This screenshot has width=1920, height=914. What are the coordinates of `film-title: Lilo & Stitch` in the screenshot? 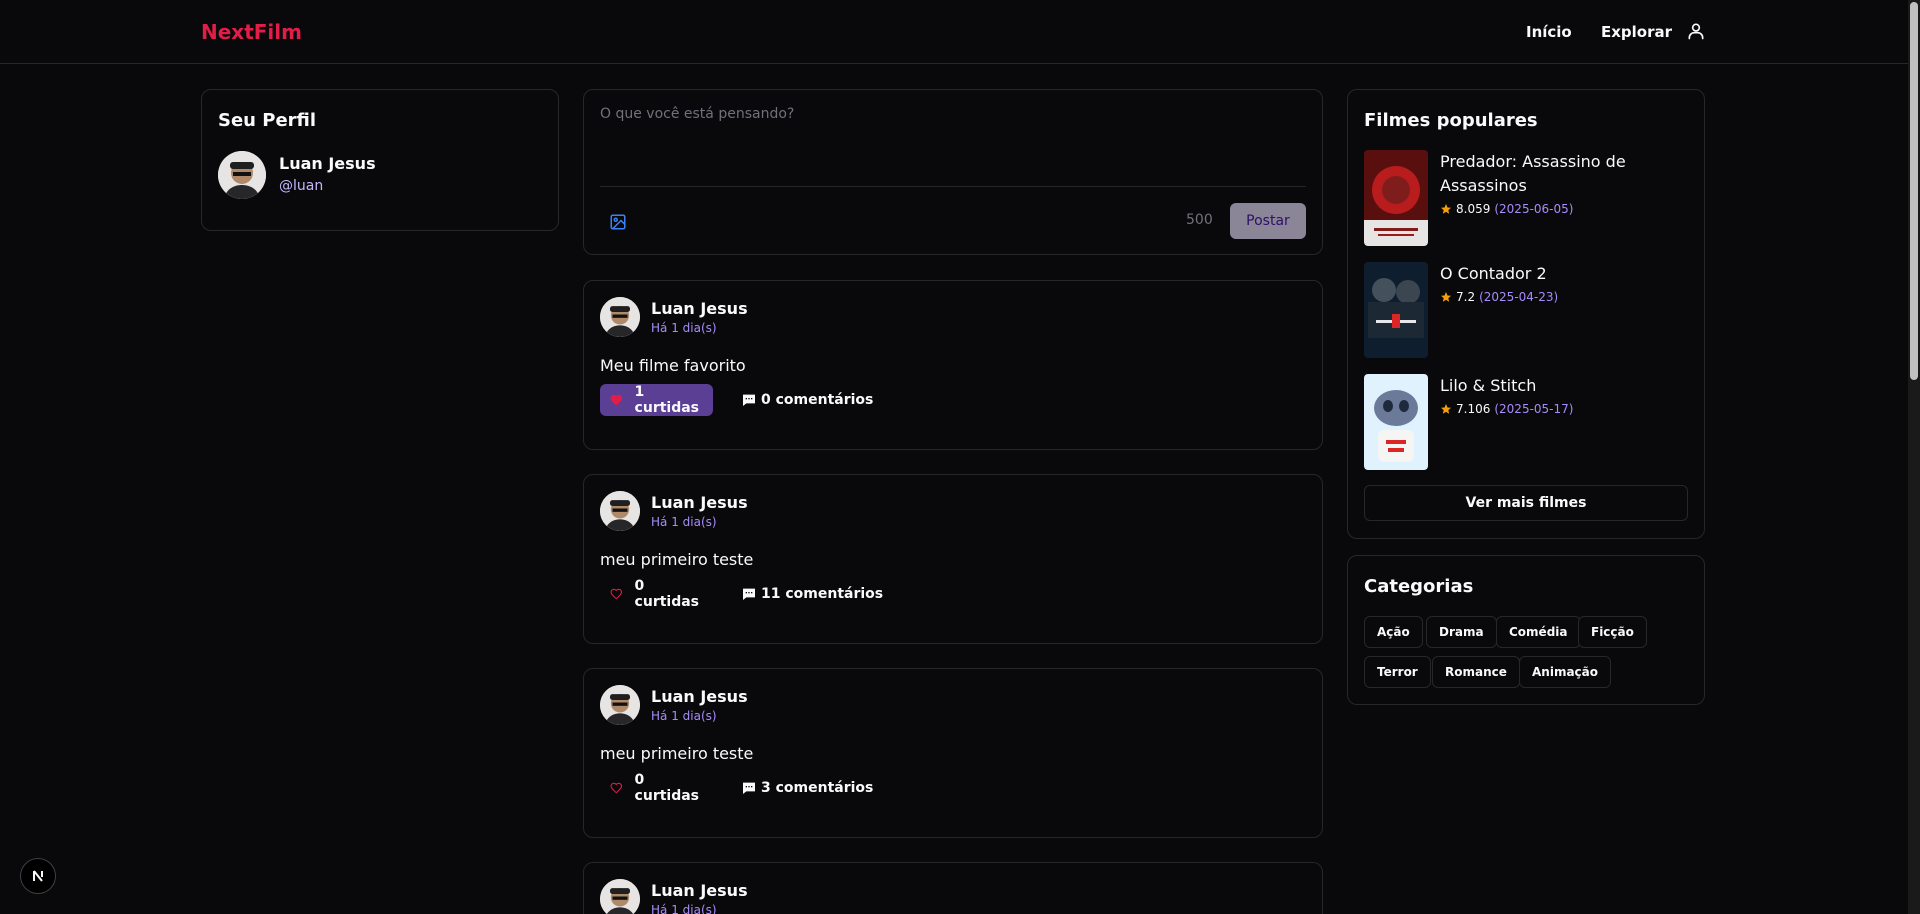 It's located at (1488, 385).